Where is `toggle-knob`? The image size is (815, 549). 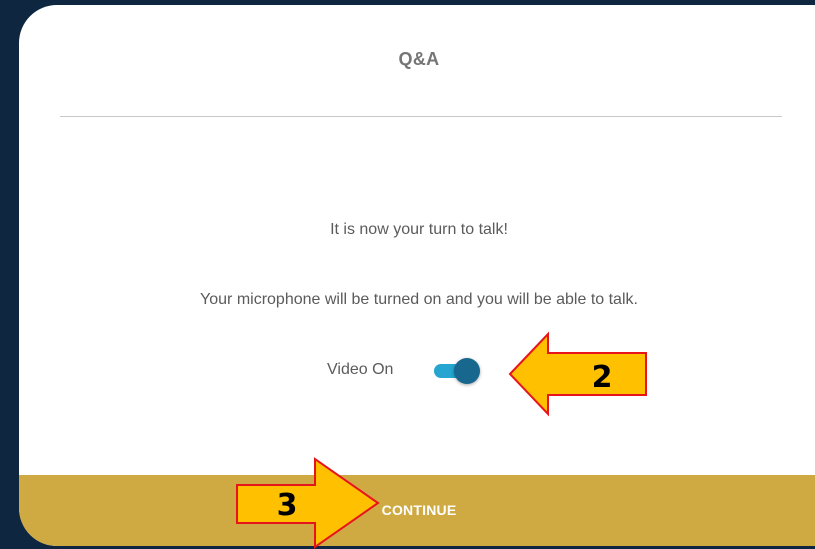
toggle-knob is located at coordinates (467, 371).